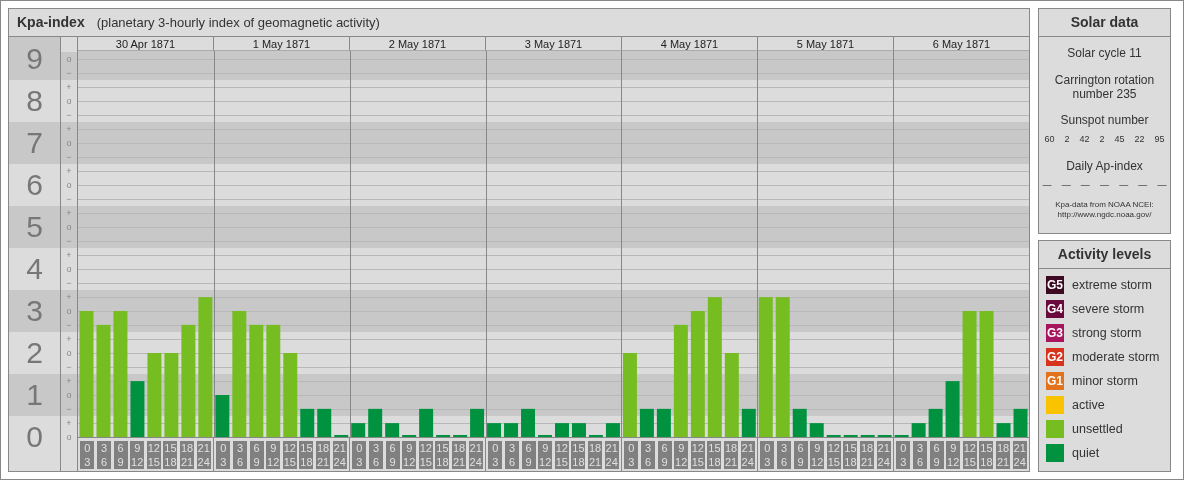  Describe the element at coordinates (34, 143) in the screenshot. I see `axis-number: 7` at that location.